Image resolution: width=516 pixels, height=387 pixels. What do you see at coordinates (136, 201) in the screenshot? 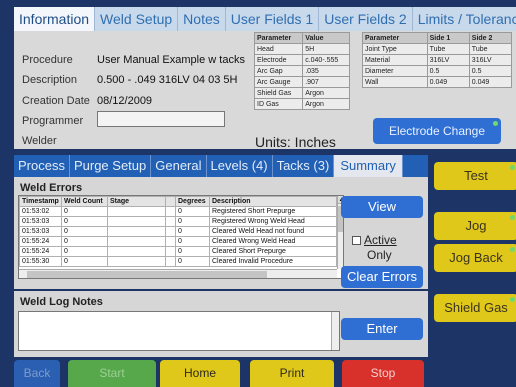
I see `table-header: Stage` at bounding box center [136, 201].